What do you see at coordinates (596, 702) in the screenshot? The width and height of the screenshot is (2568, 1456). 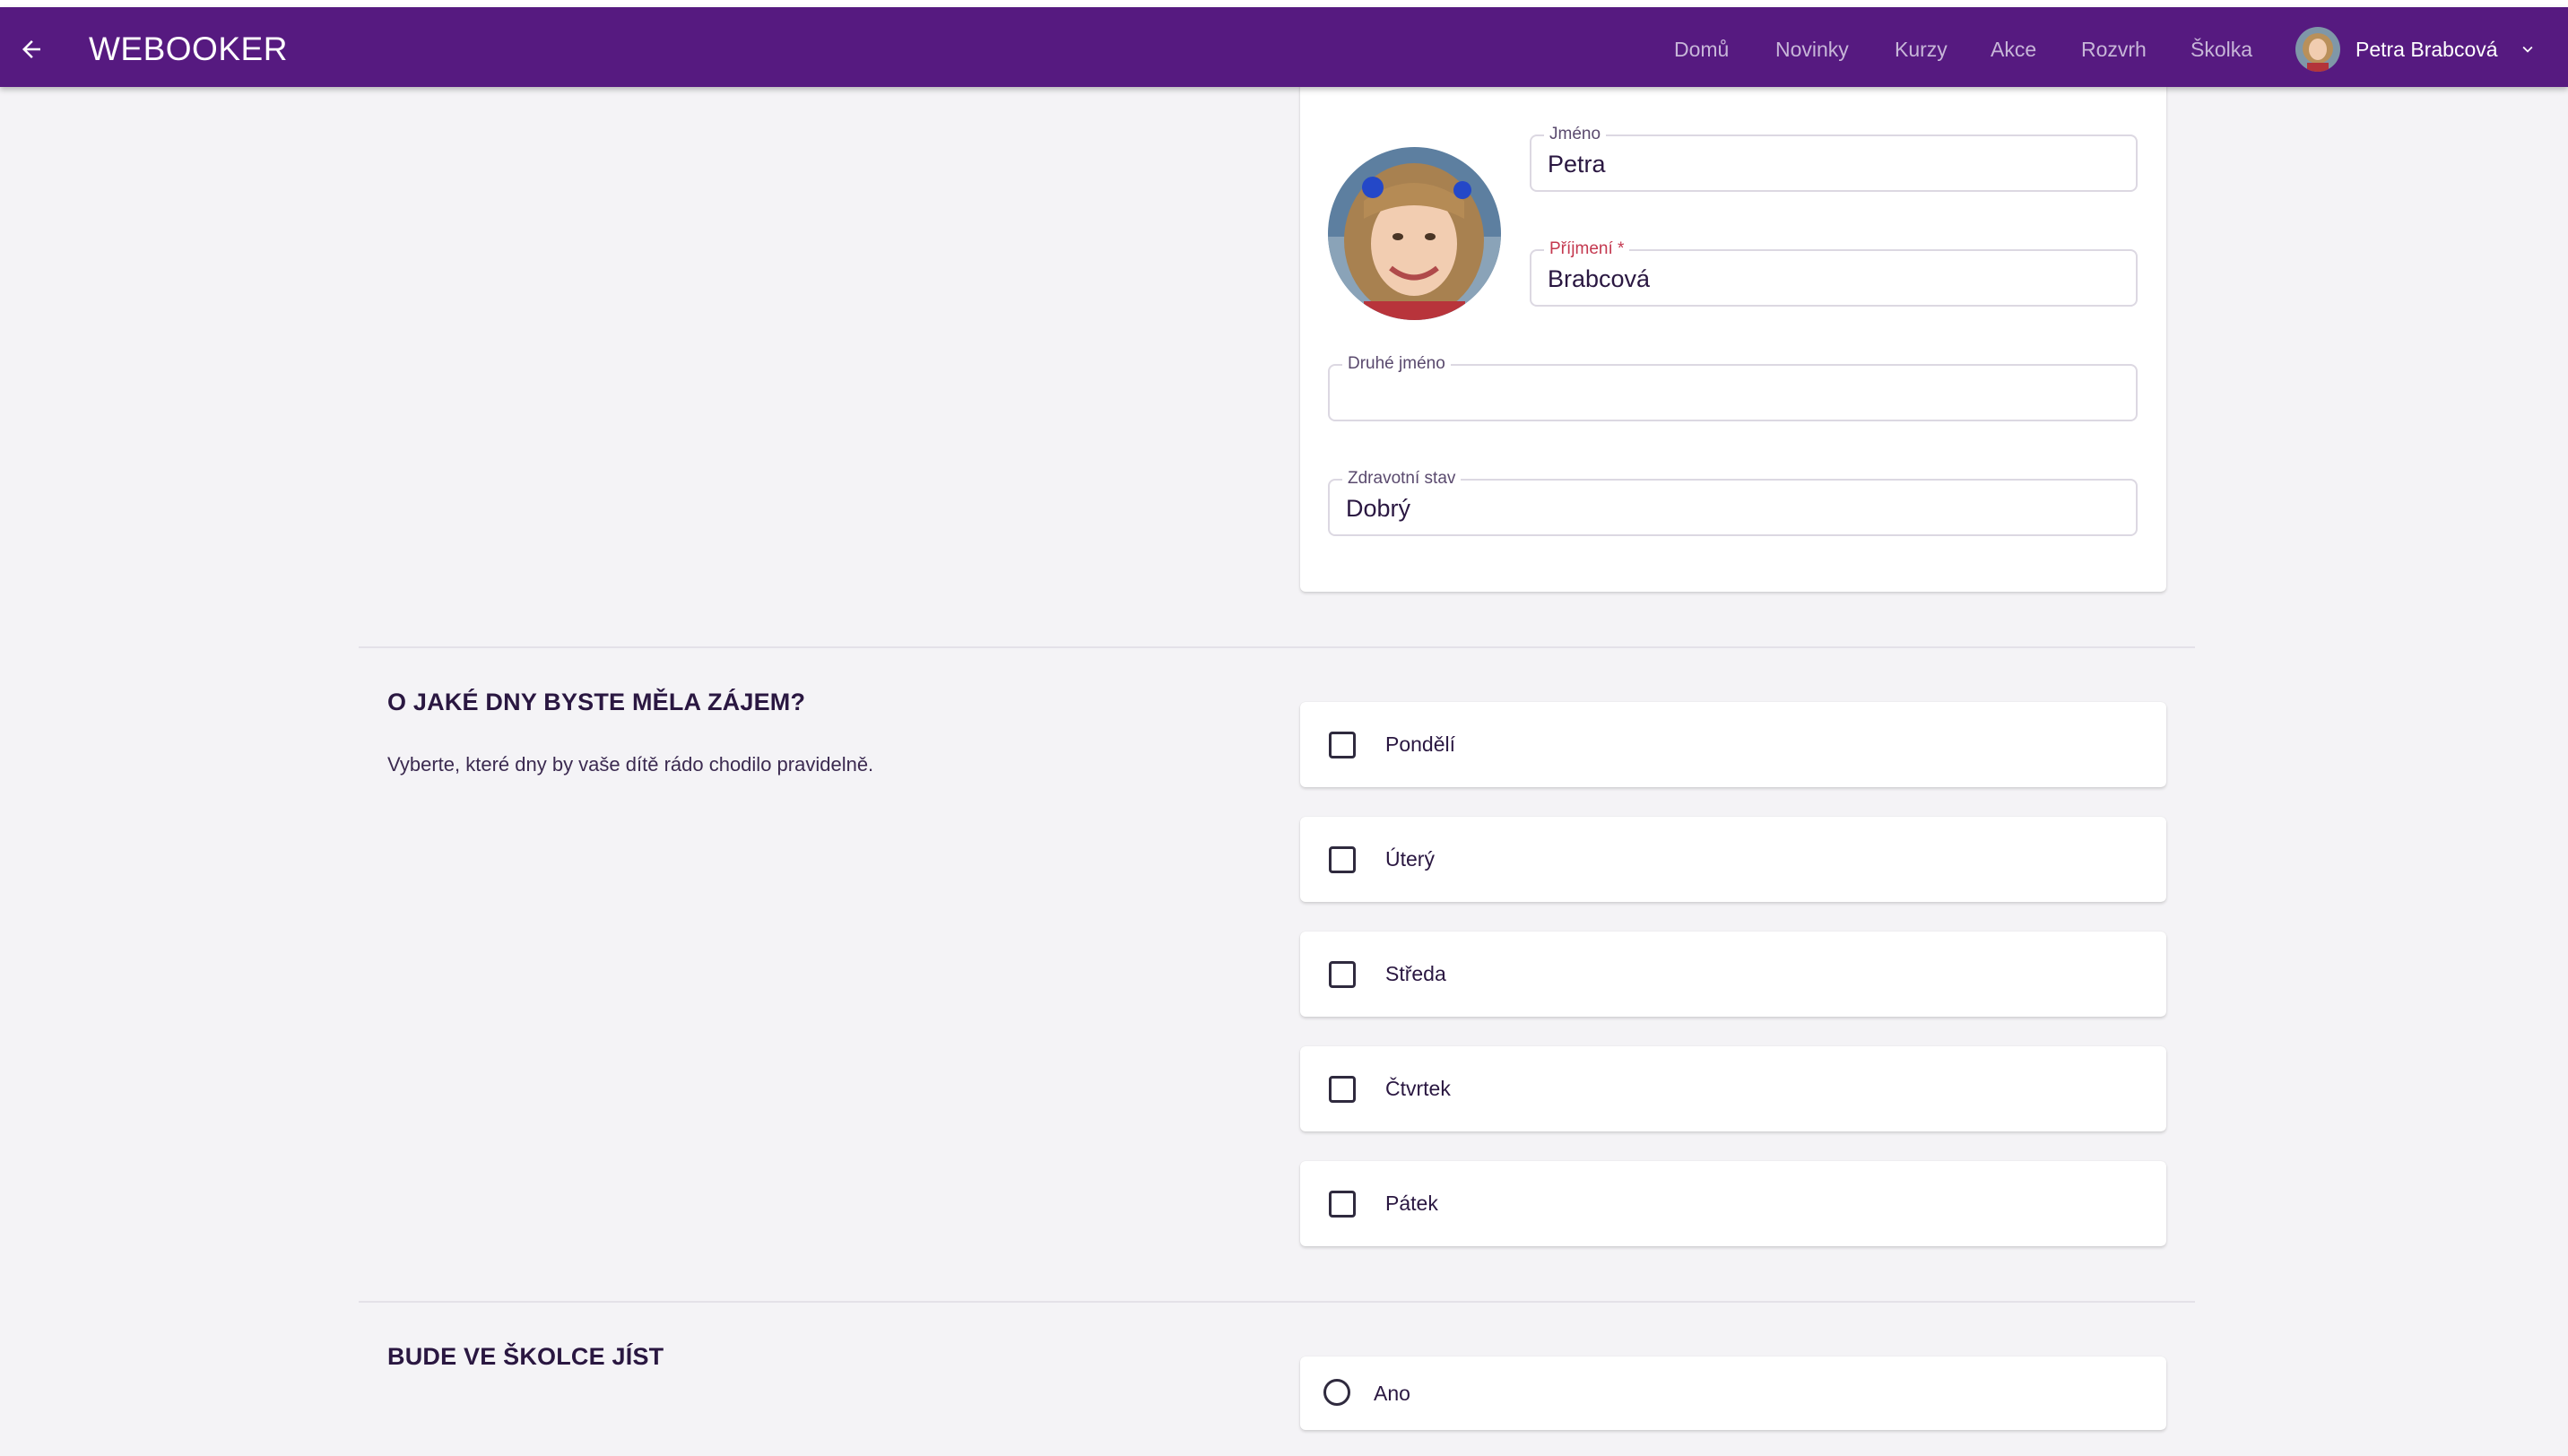 I see `days-section-title: O JAKÉ DNY BYSTE MĚLA ZÁJEM?` at bounding box center [596, 702].